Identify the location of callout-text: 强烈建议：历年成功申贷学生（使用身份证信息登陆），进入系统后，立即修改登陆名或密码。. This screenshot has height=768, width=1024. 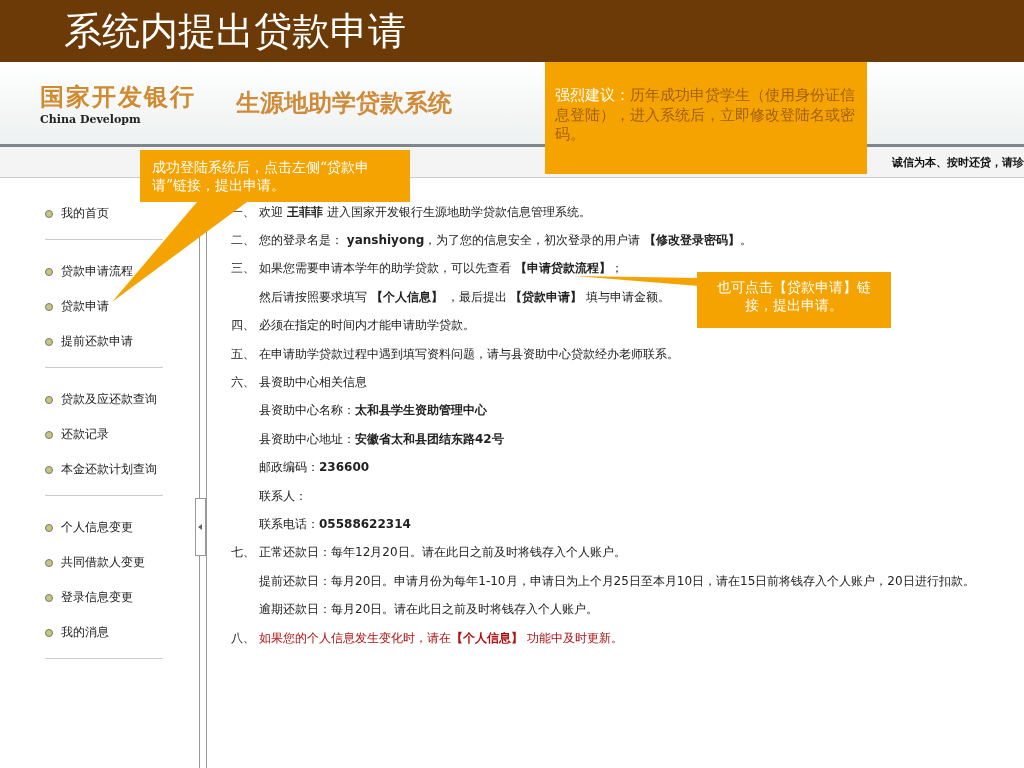
(705, 115).